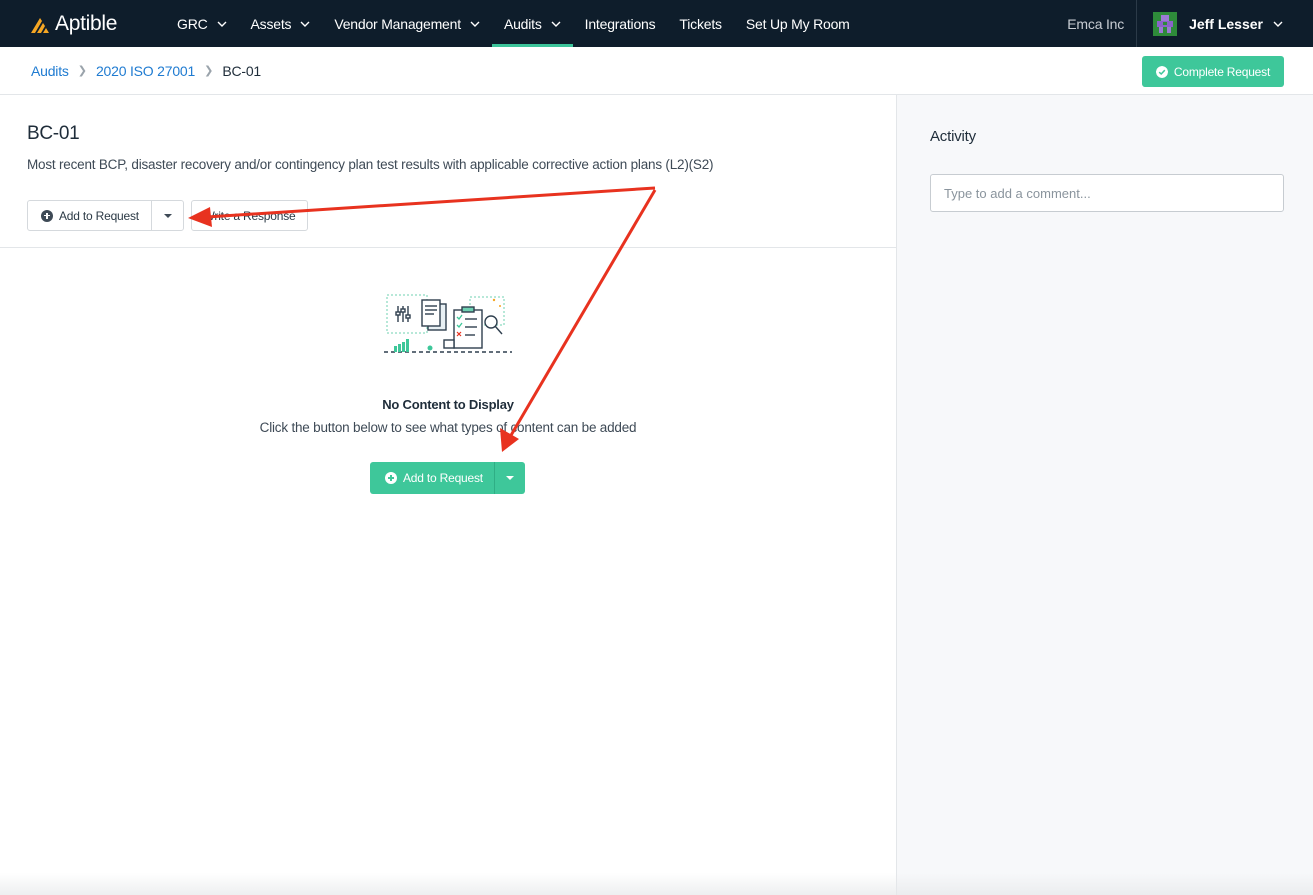 The width and height of the screenshot is (1313, 895). I want to click on add-to-request-button-group: Add to Request, so click(105, 215).